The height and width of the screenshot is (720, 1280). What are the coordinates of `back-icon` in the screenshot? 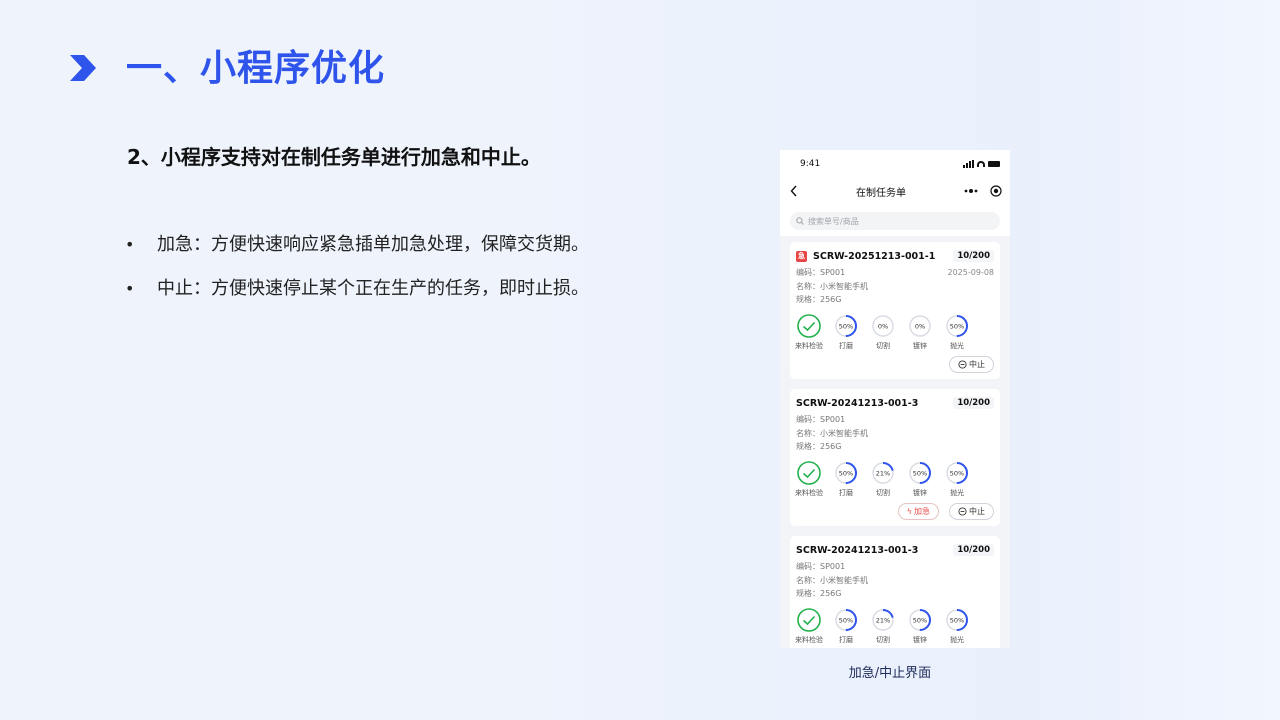 It's located at (794, 191).